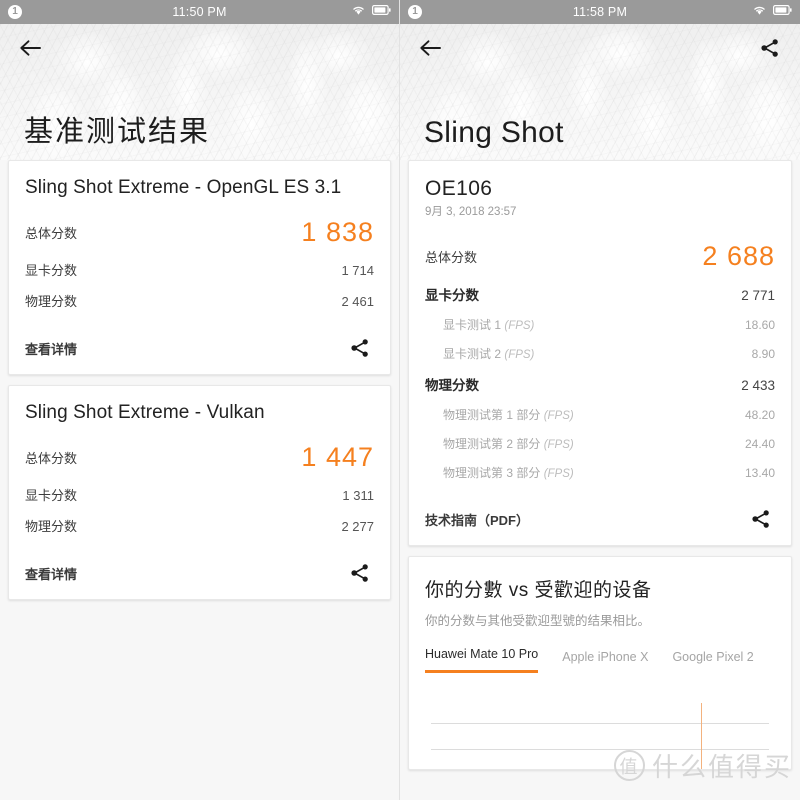 This screenshot has width=800, height=800. I want to click on tab-google-pixel-2: Google Pixel 2, so click(712, 661).